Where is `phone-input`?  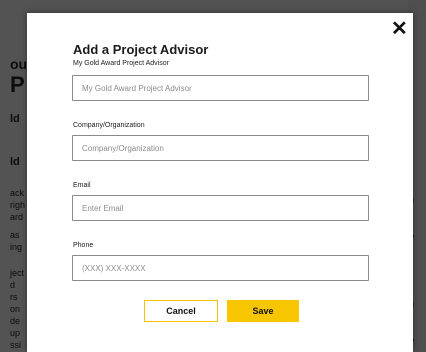 phone-input is located at coordinates (220, 268).